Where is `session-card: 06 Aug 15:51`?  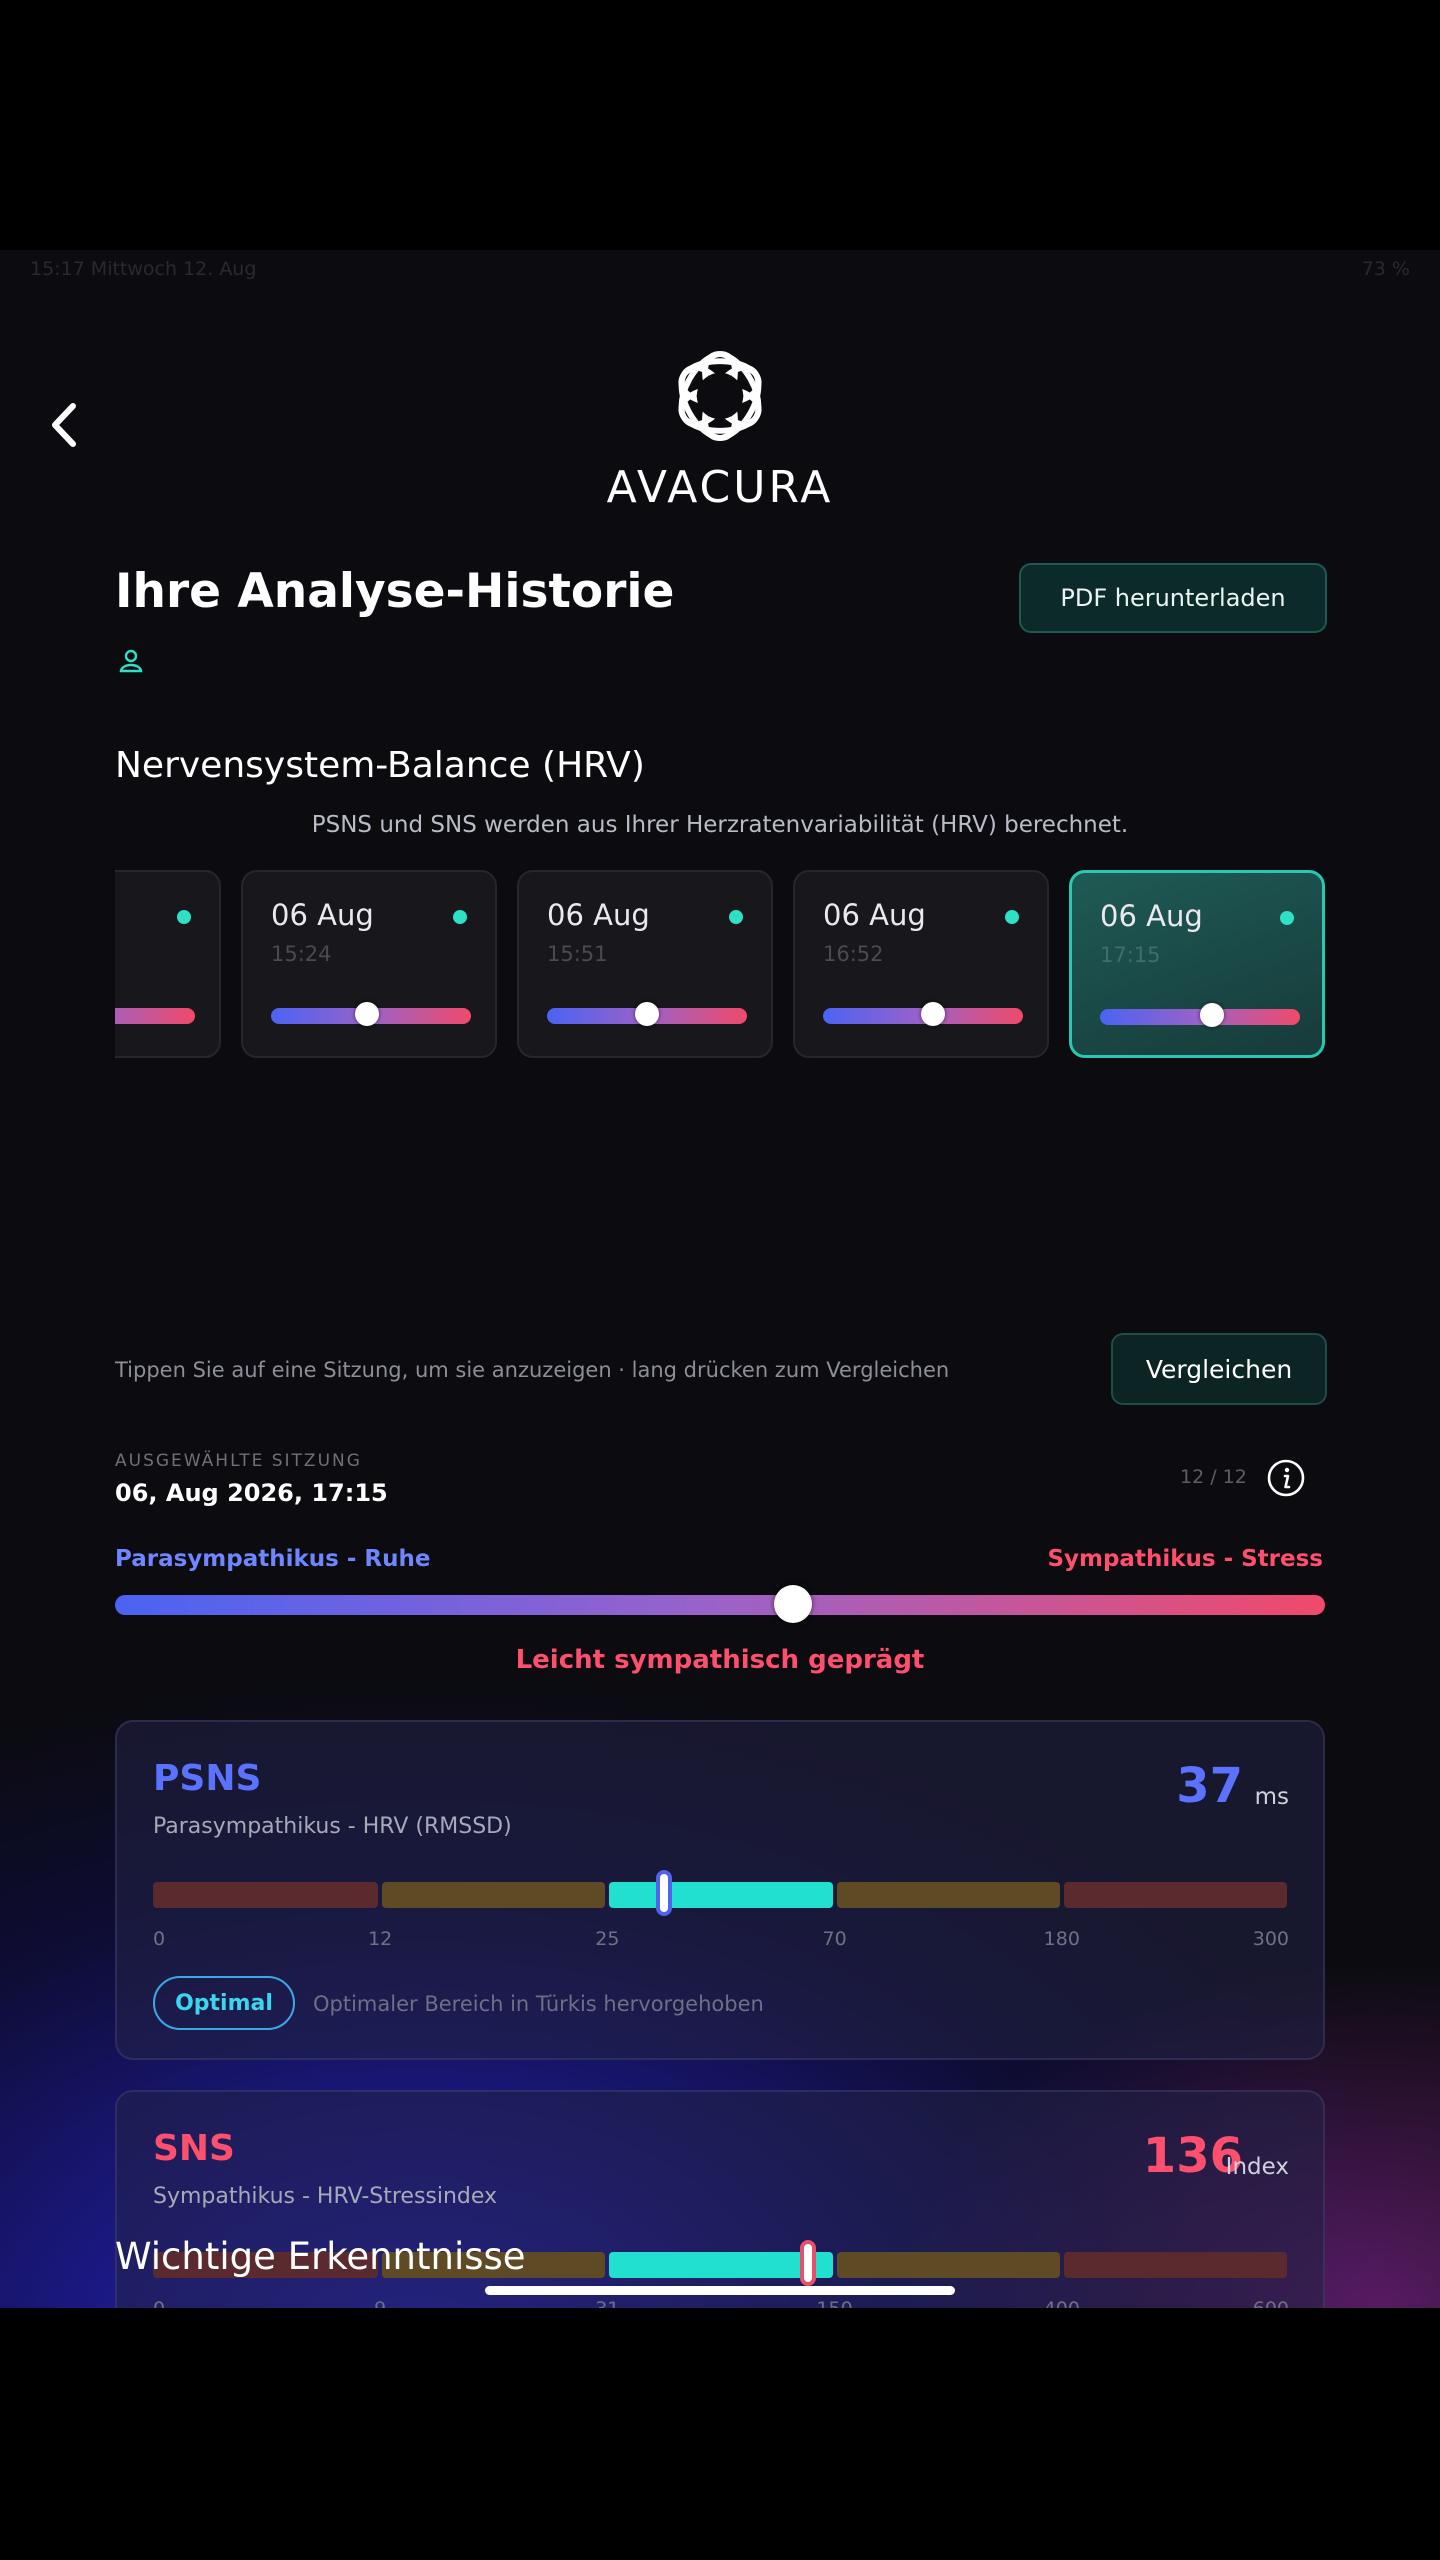
session-card: 06 Aug 15:51 is located at coordinates (645, 964).